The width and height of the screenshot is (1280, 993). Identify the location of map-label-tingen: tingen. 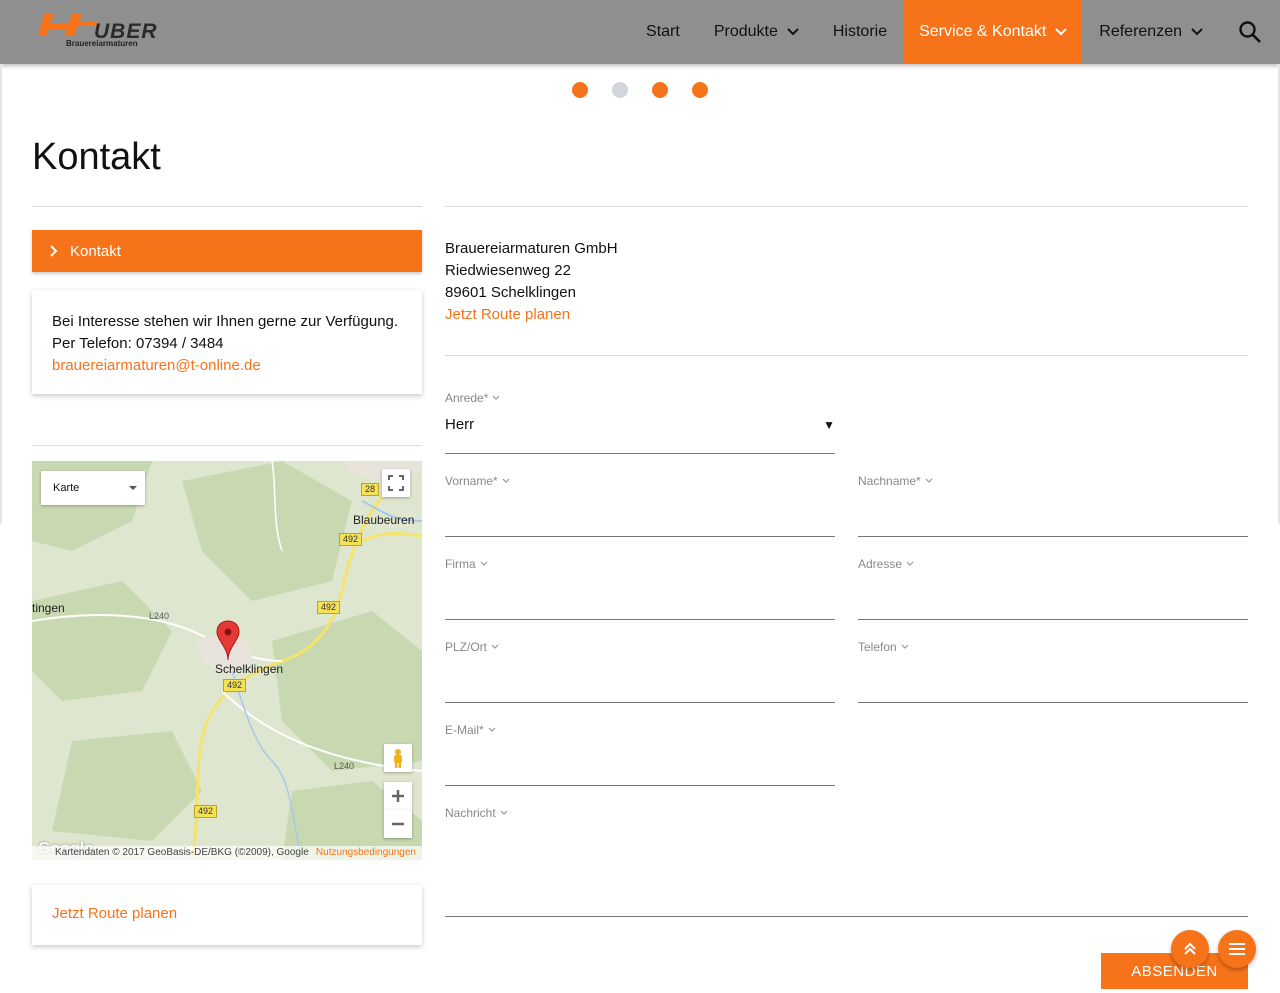
(48, 608).